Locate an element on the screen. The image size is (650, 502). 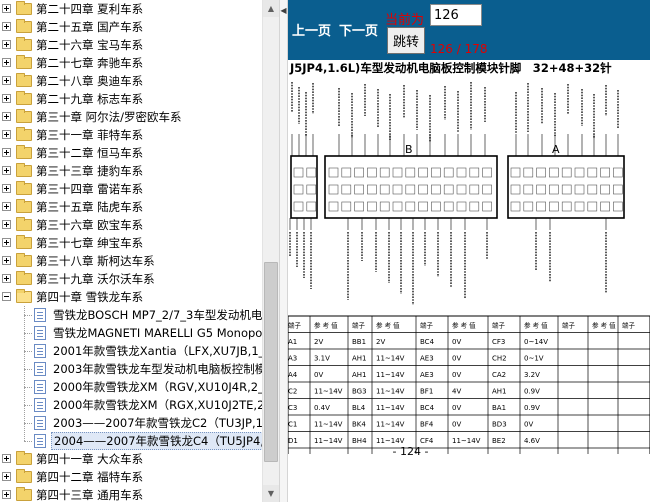
tree-document-item: 2001年款雪铁龙Xantia（LFX,XU7JB,1_ is located at coordinates (131, 351).